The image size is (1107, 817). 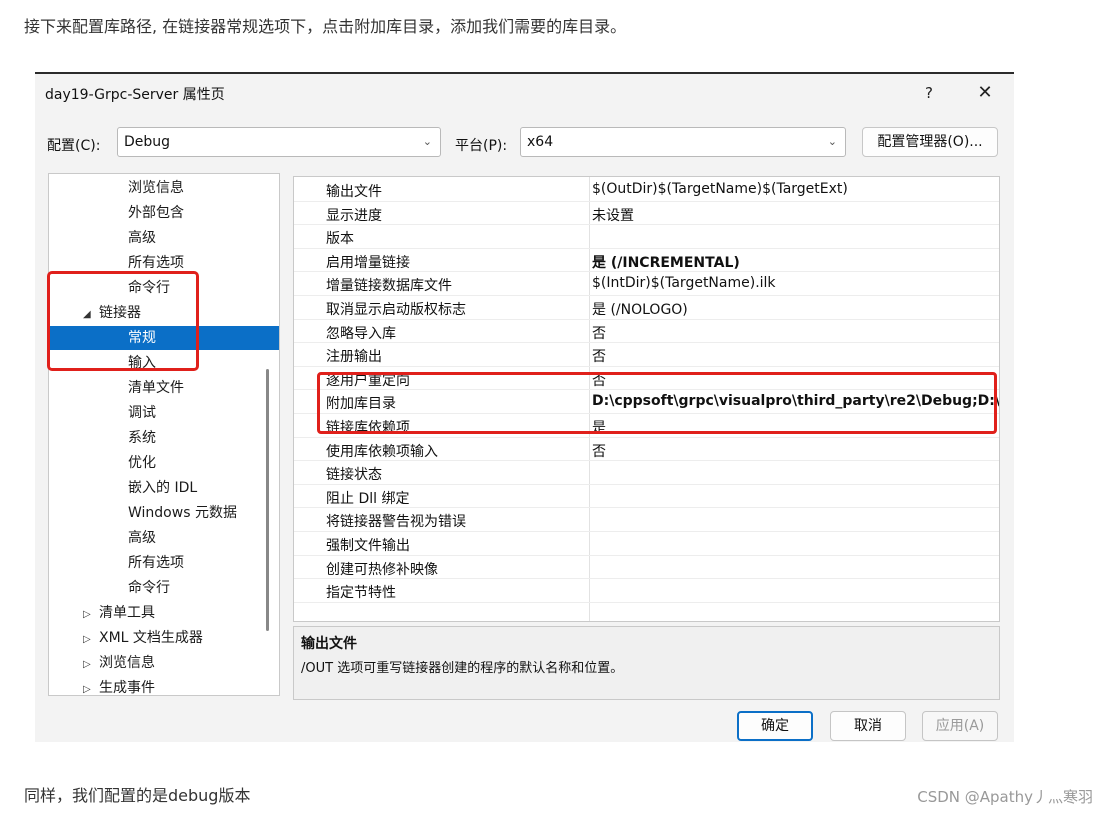 I want to click on help-button: ?, so click(x=929, y=93).